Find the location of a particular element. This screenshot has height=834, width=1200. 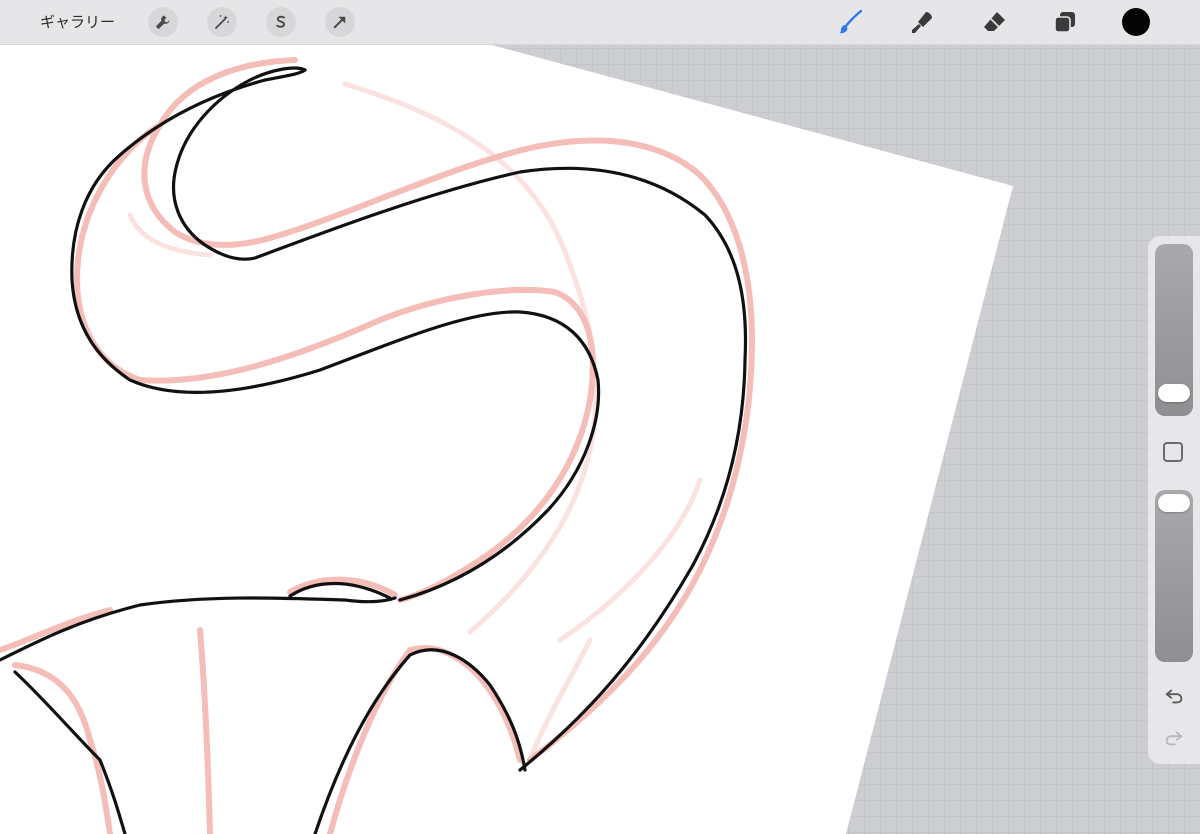

actions-button is located at coordinates (163, 22).